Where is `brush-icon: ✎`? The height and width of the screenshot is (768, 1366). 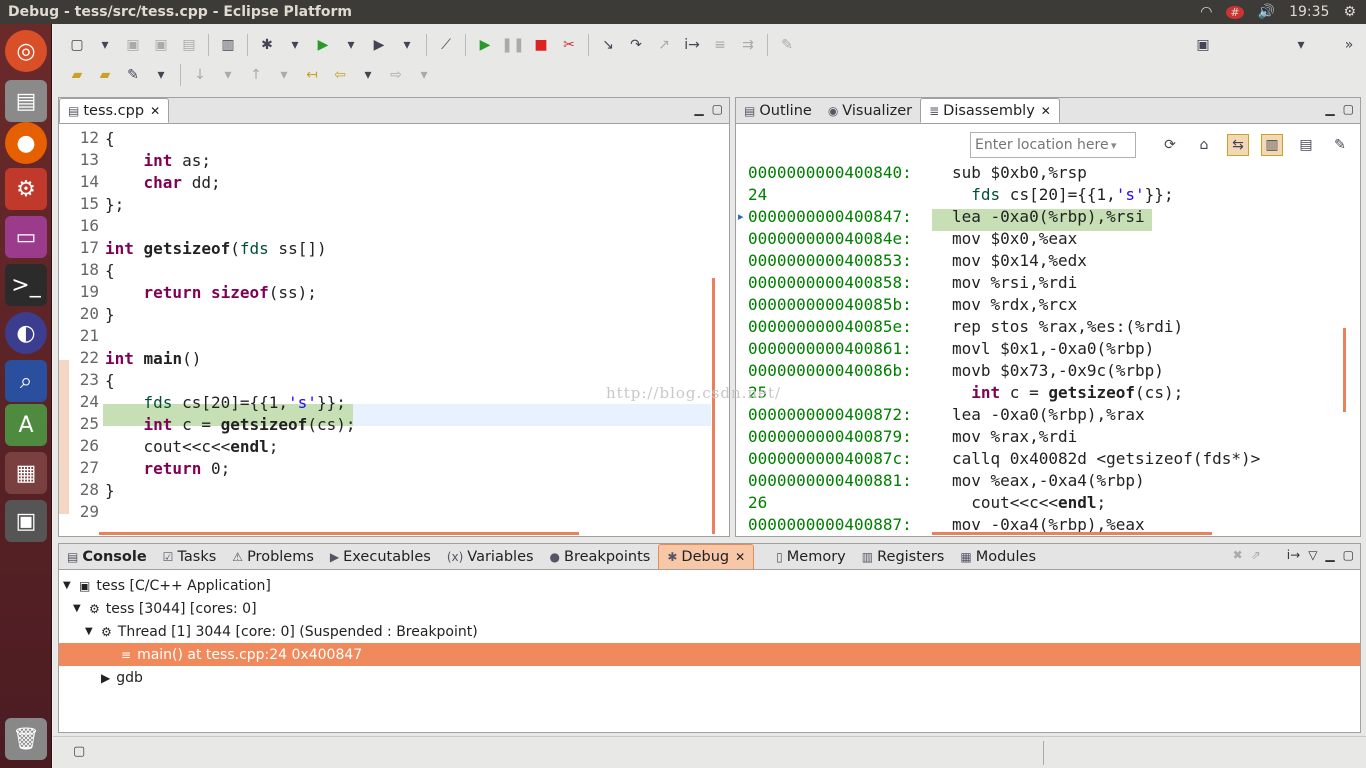 brush-icon: ✎ is located at coordinates (133, 75).